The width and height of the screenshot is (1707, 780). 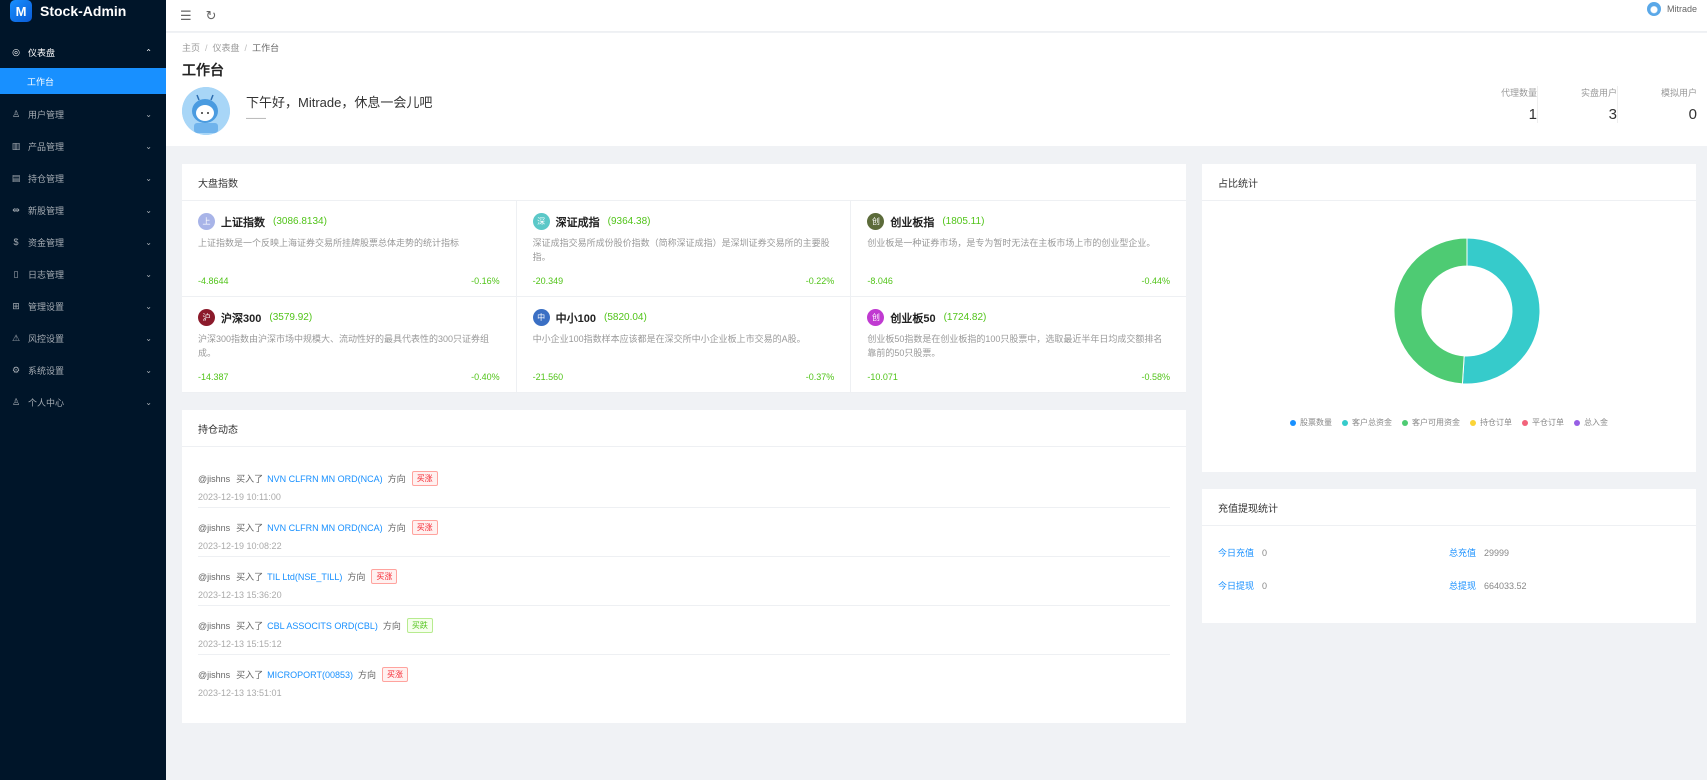 I want to click on legend-item: 客户总资金, so click(x=1367, y=422).